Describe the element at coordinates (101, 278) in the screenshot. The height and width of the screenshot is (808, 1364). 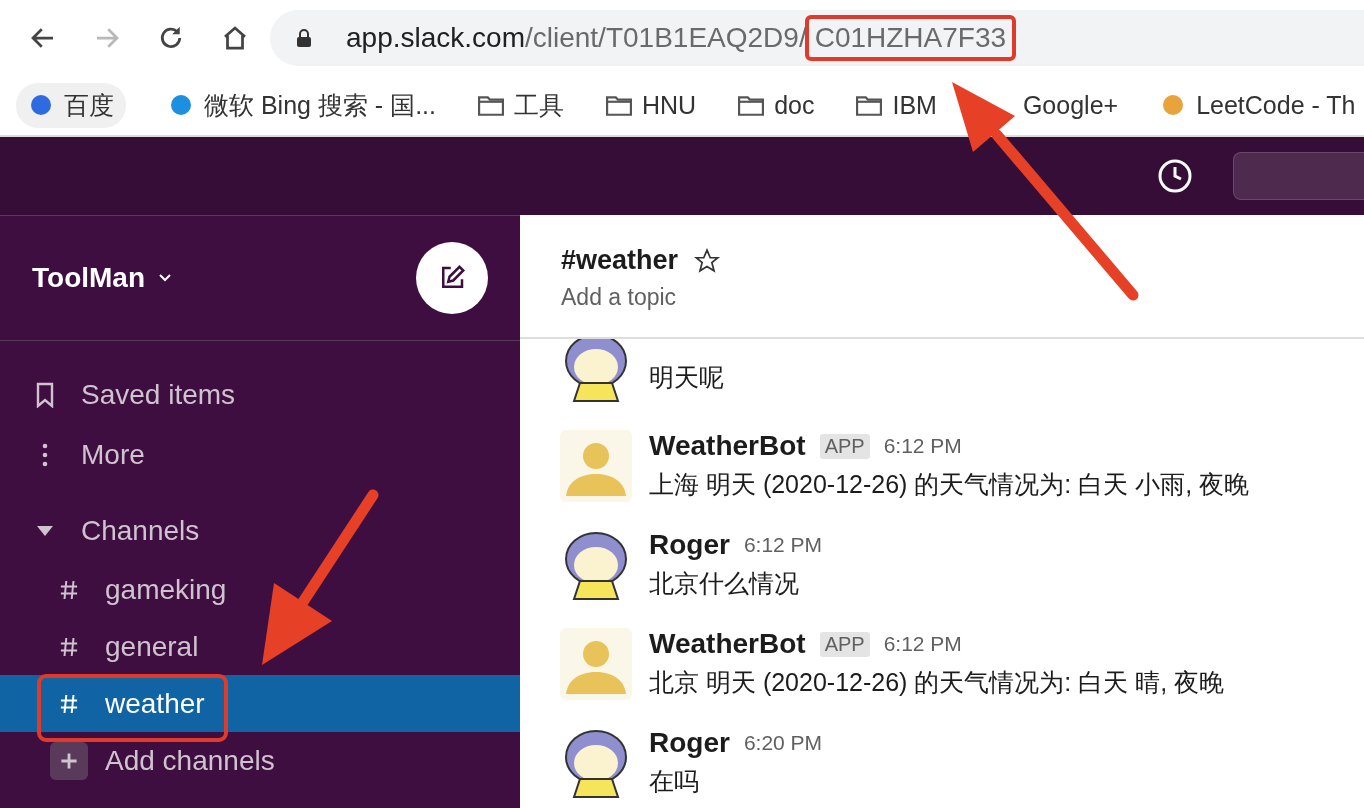
I see `workspace-menu: ToolMan` at that location.